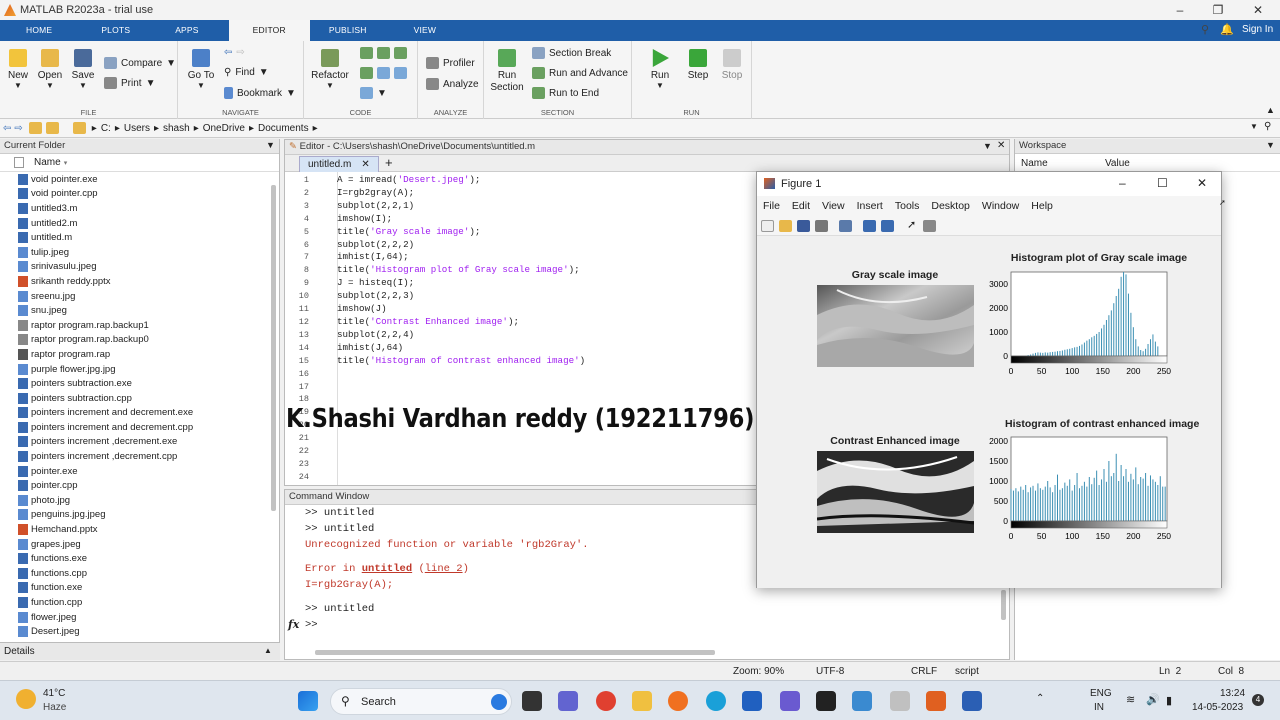  What do you see at coordinates (936, 701) in the screenshot?
I see `matlab-taskbar-icon` at bounding box center [936, 701].